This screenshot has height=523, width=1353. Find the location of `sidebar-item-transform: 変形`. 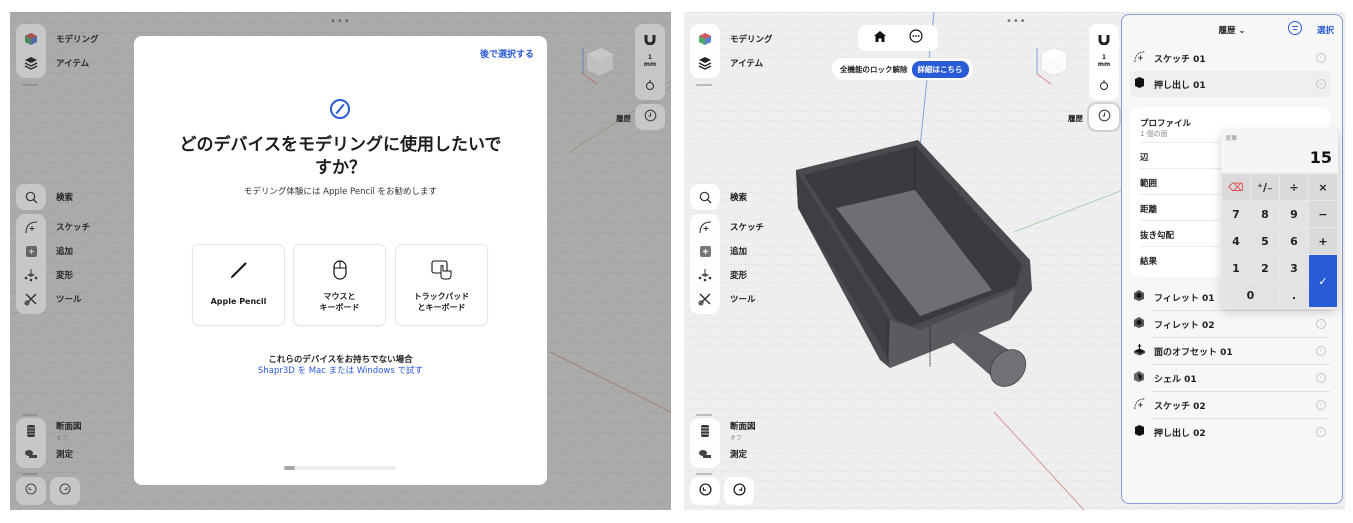

sidebar-item-transform: 変形 is located at coordinates (718, 275).